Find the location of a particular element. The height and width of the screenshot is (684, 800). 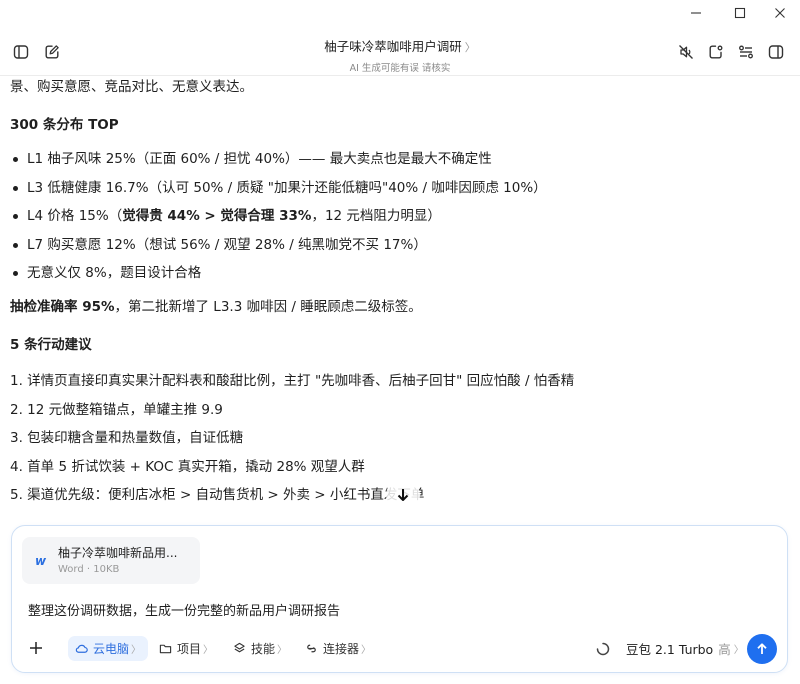

minimize-button is located at coordinates (696, 13).